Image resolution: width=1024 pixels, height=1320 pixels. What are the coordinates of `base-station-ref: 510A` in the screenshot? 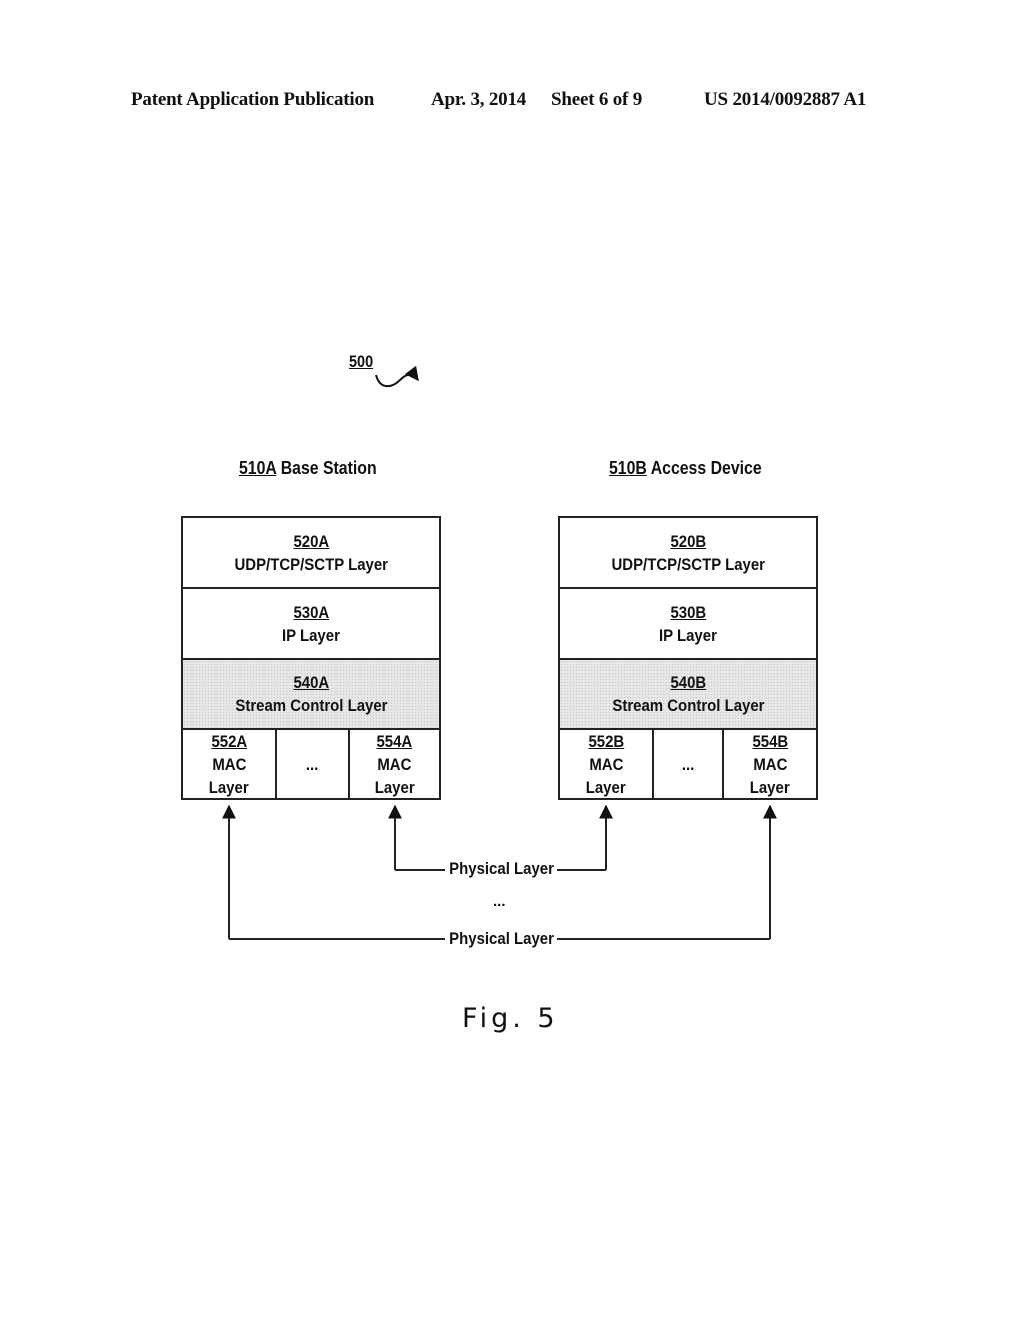 It's located at (258, 468).